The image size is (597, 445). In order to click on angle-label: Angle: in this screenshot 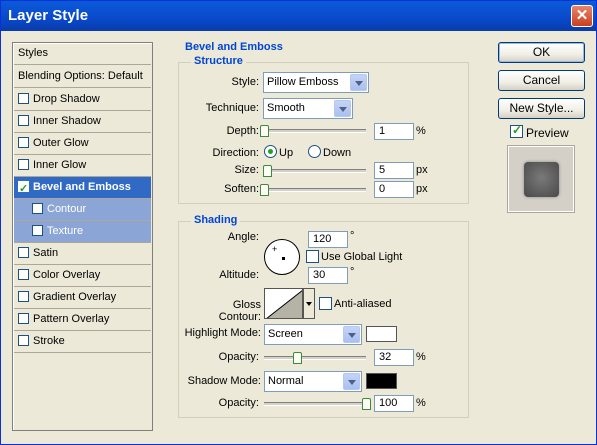, I will do `click(243, 237)`.